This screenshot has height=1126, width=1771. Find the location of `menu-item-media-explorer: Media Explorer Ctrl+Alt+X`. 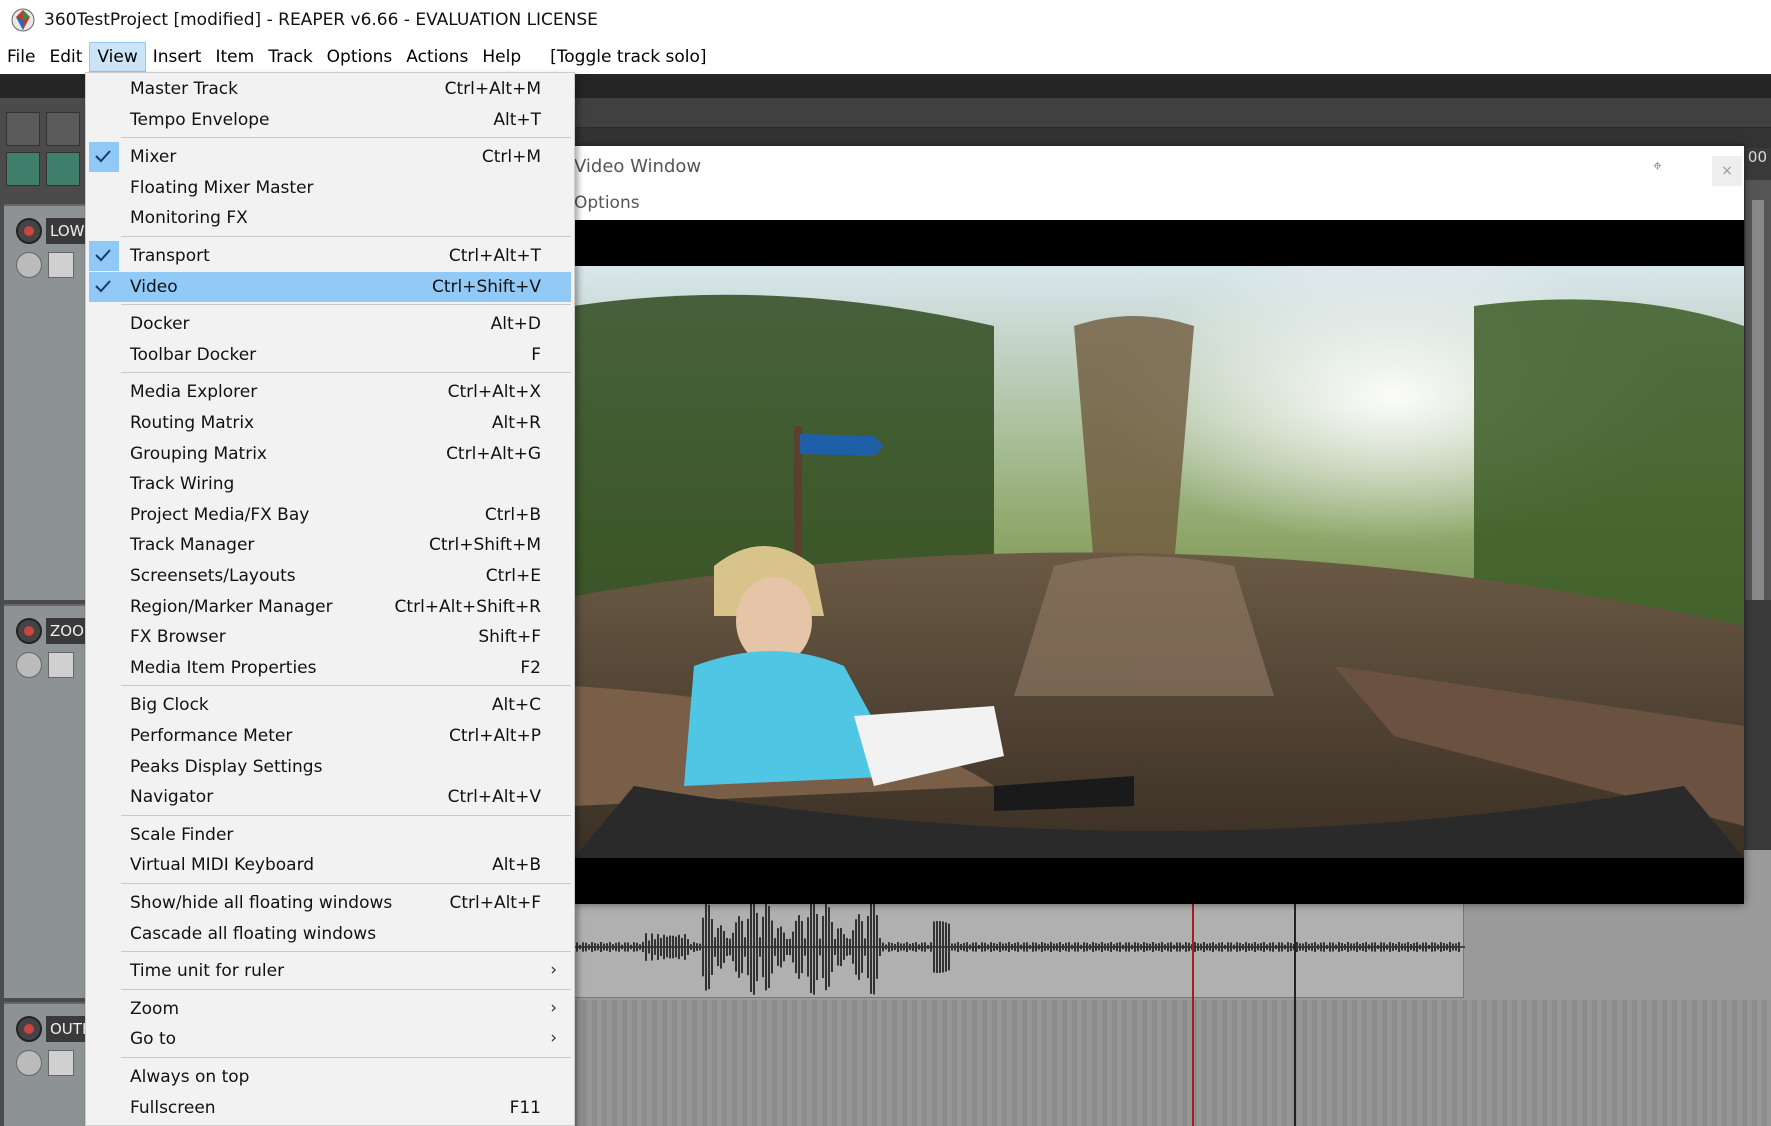

menu-item-media-explorer: Media Explorer Ctrl+Alt+X is located at coordinates (330, 392).